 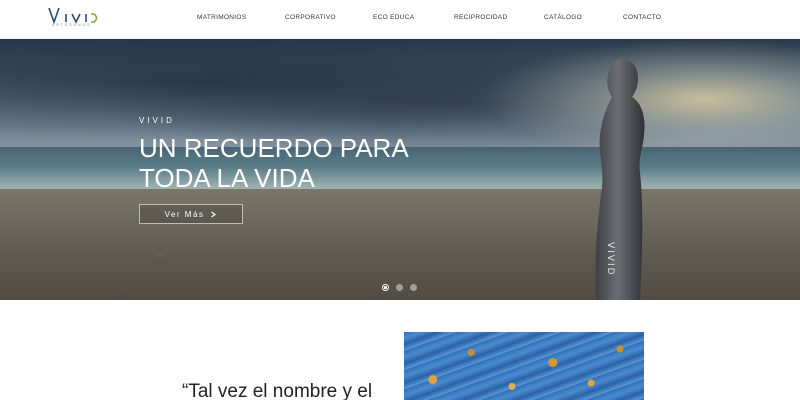 What do you see at coordinates (227, 178) in the screenshot?
I see `hero-title-line-2: TODA LA VIDA` at bounding box center [227, 178].